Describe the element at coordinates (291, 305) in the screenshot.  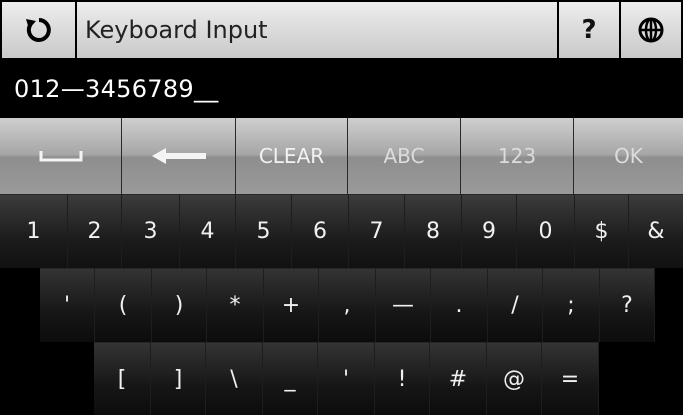
I see `key-plus: +` at that location.